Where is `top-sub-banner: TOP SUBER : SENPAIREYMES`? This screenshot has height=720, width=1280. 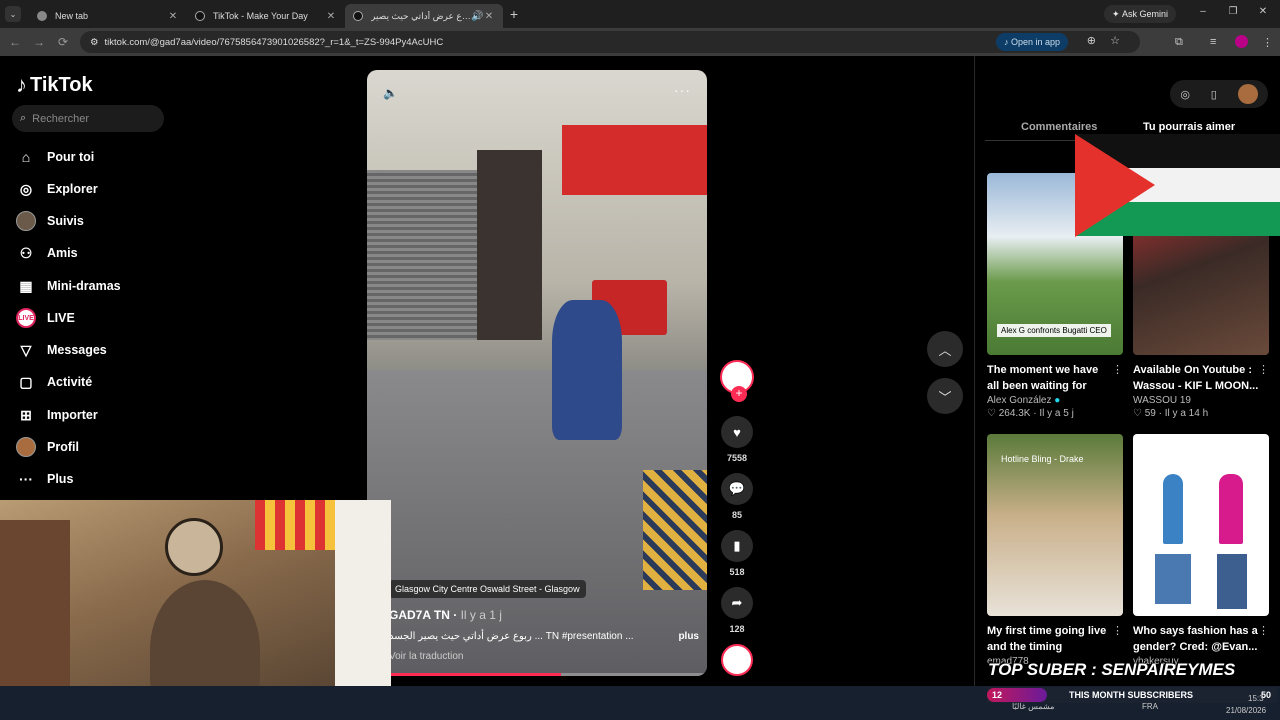 top-sub-banner: TOP SUBER : SENPAIREYMES is located at coordinates (1112, 669).